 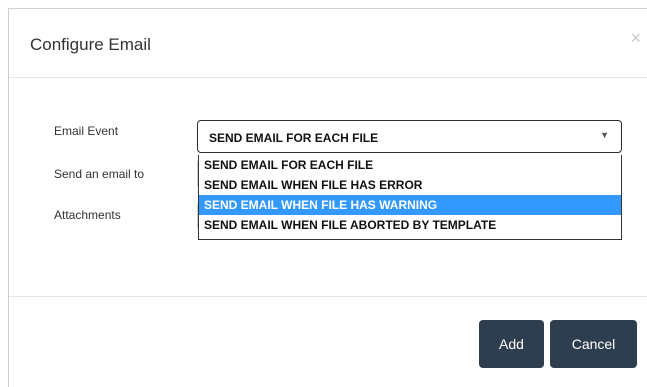 I want to click on email-event-label: Email Event, so click(x=86, y=131).